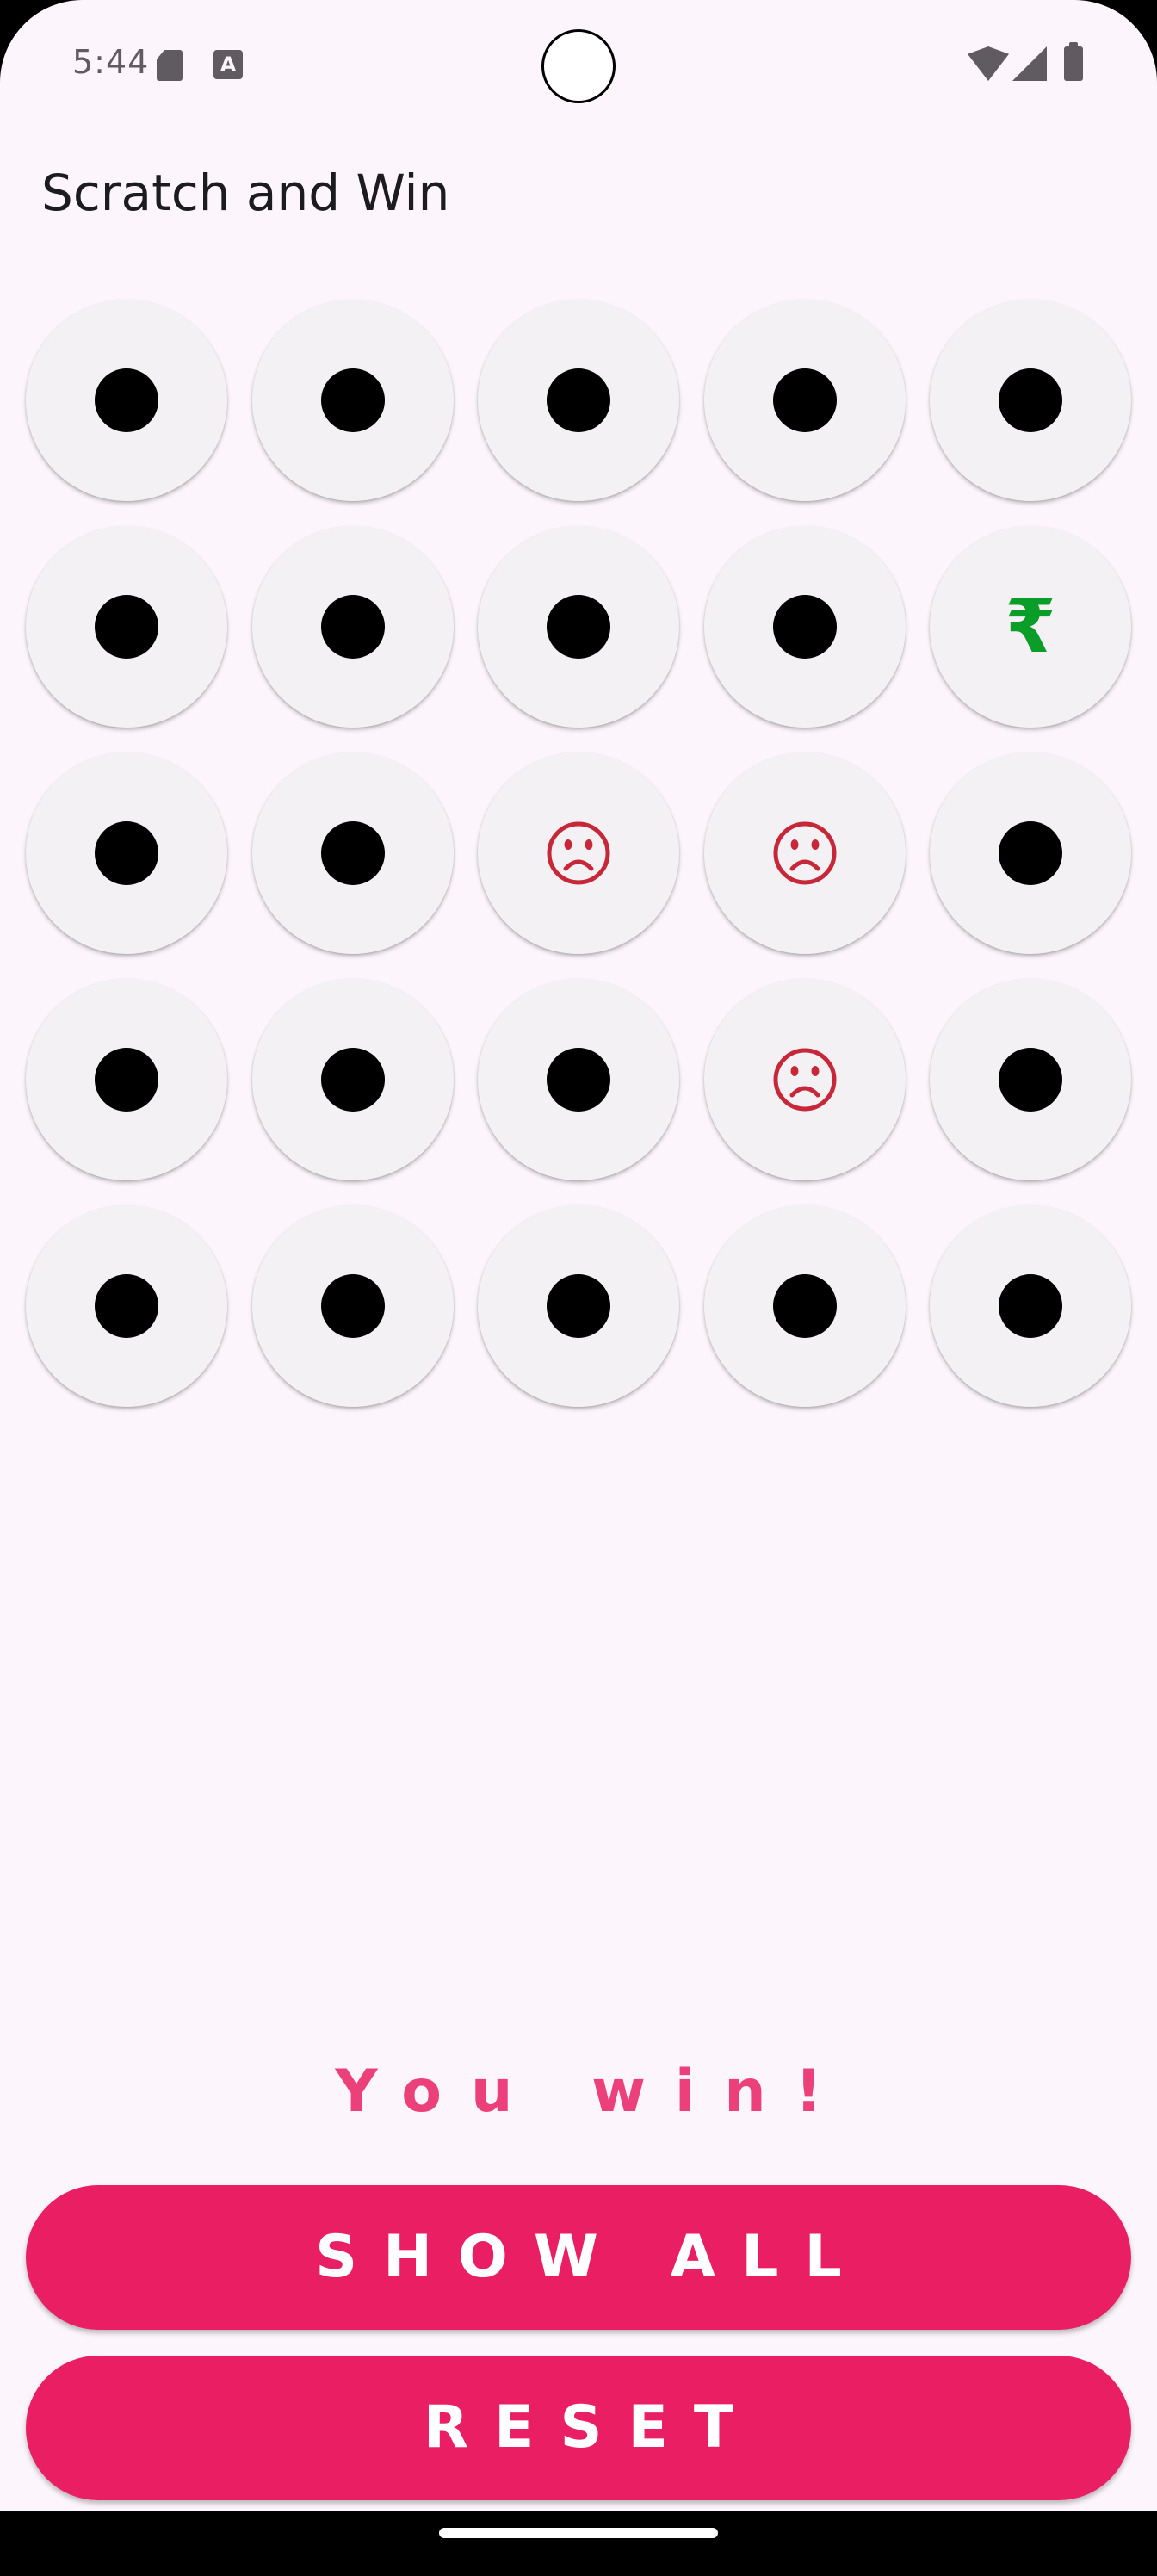 This screenshot has width=1157, height=2576. I want to click on sd-card-icon, so click(170, 65).